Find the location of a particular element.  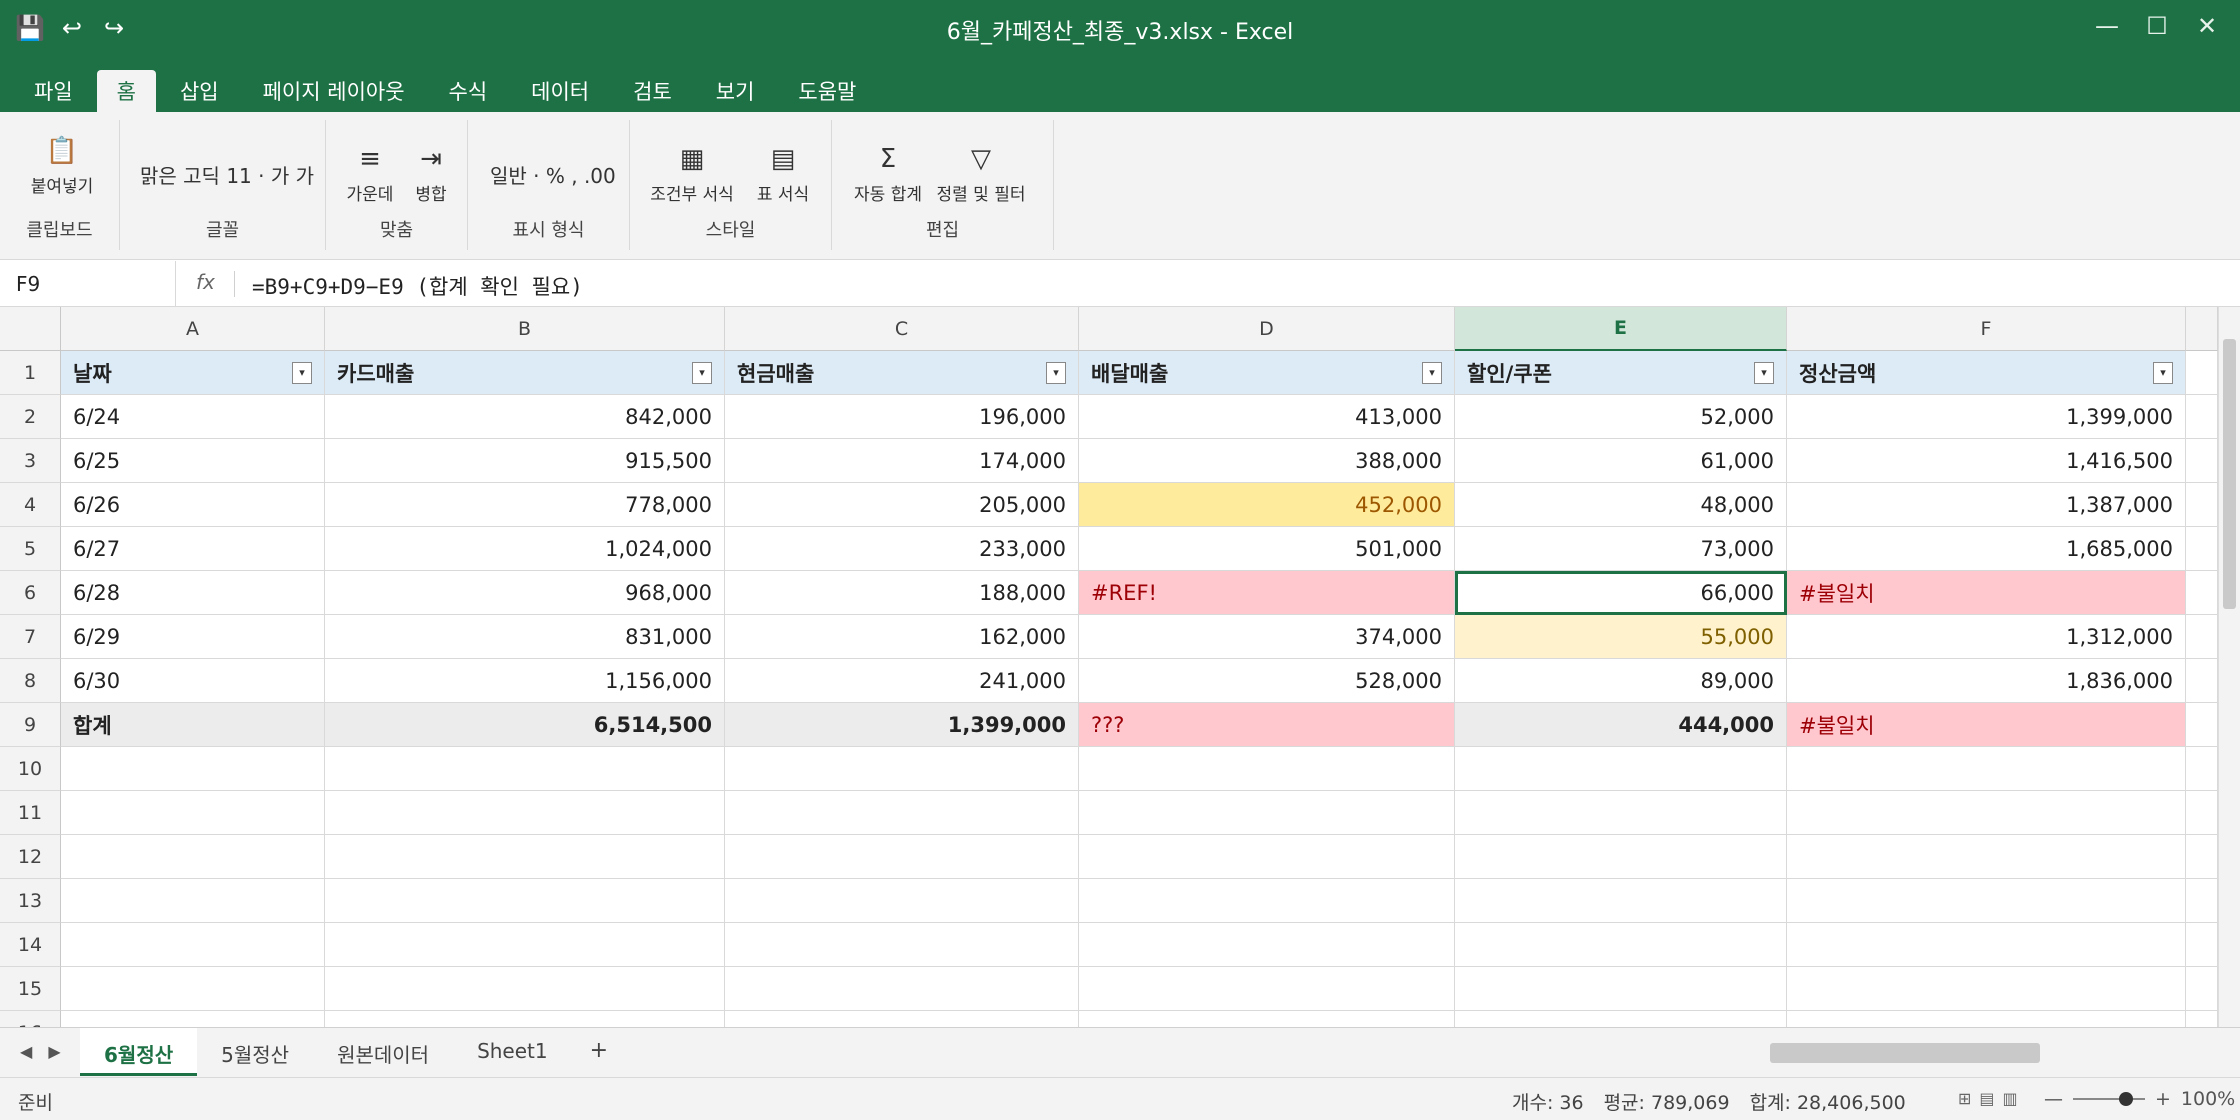

close-icon: ✕ is located at coordinates (2207, 26).